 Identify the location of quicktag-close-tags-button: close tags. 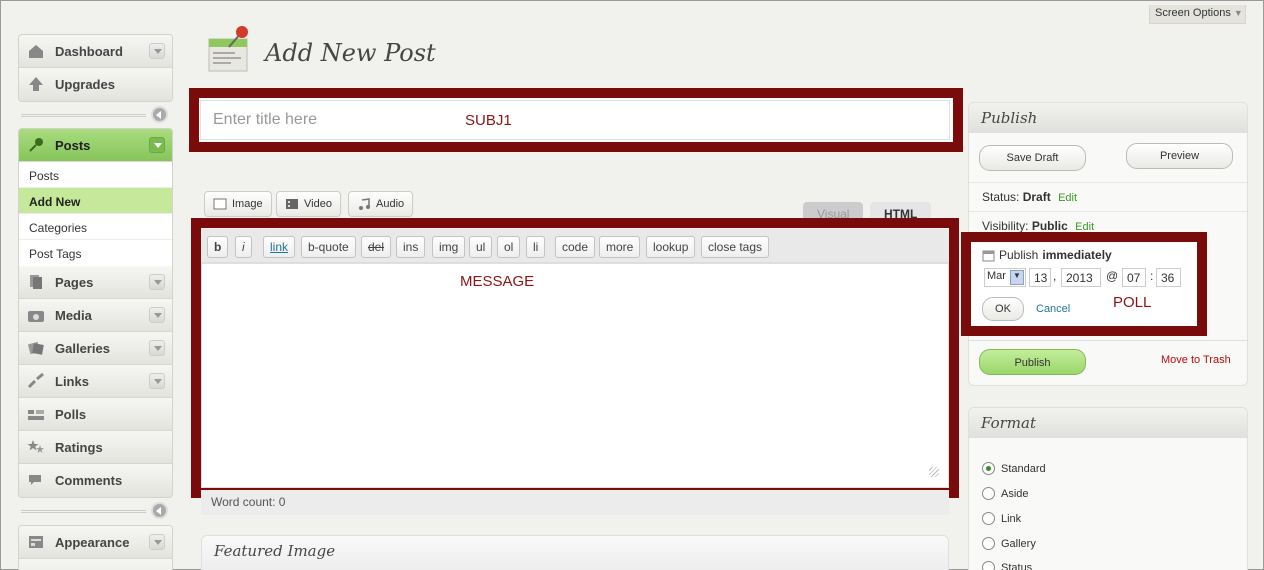
(735, 247).